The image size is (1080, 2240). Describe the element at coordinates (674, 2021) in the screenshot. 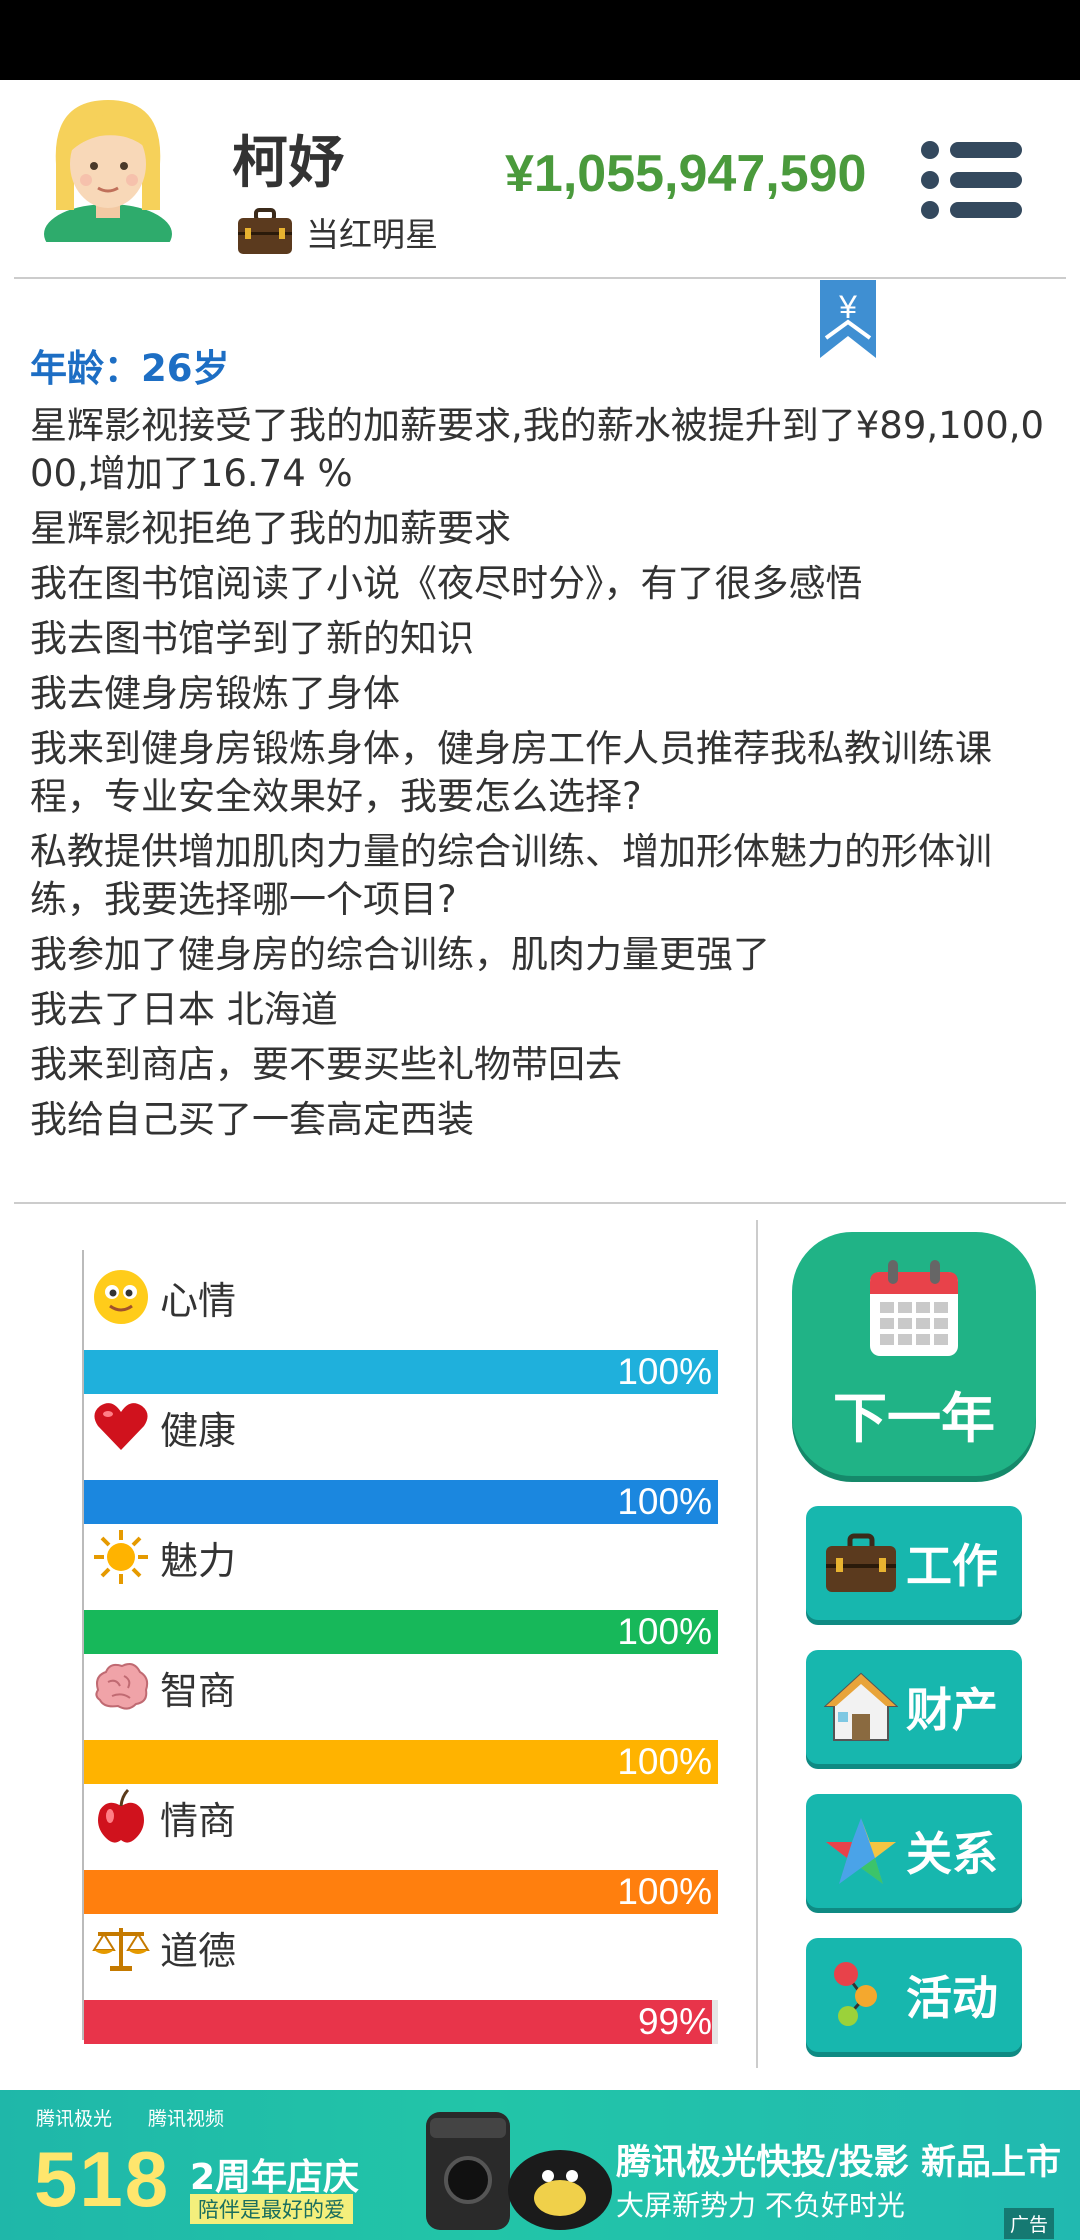

I see `stat-percent: 99%` at that location.